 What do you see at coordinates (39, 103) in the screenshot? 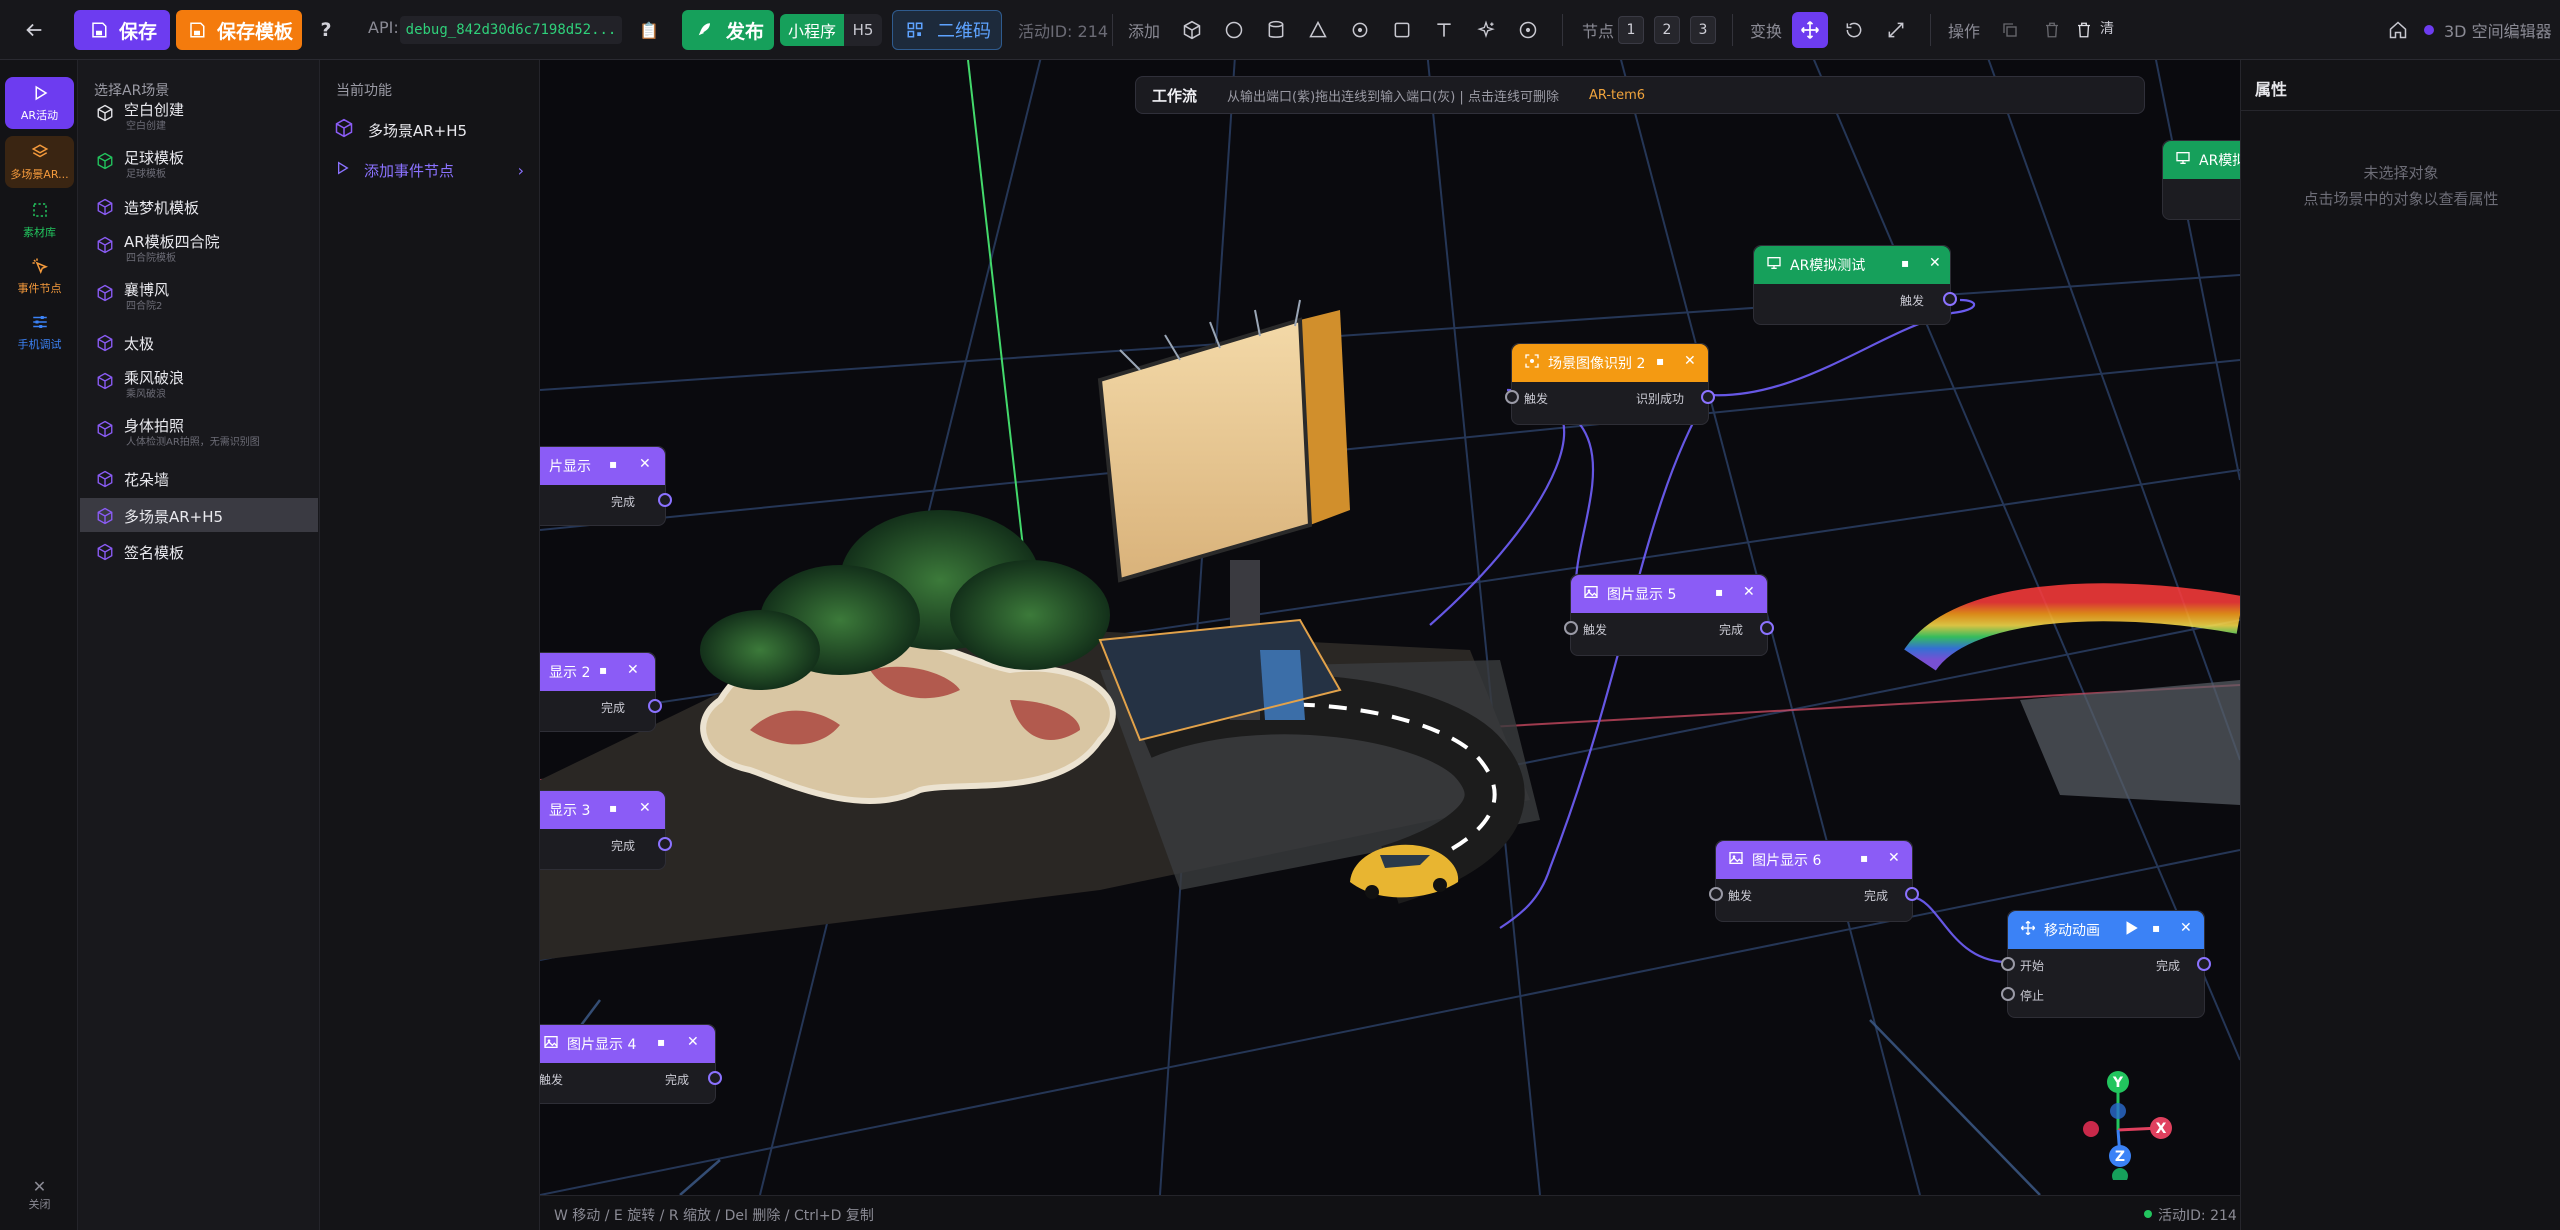
I see `nav-ar-activity: AR活动` at bounding box center [39, 103].